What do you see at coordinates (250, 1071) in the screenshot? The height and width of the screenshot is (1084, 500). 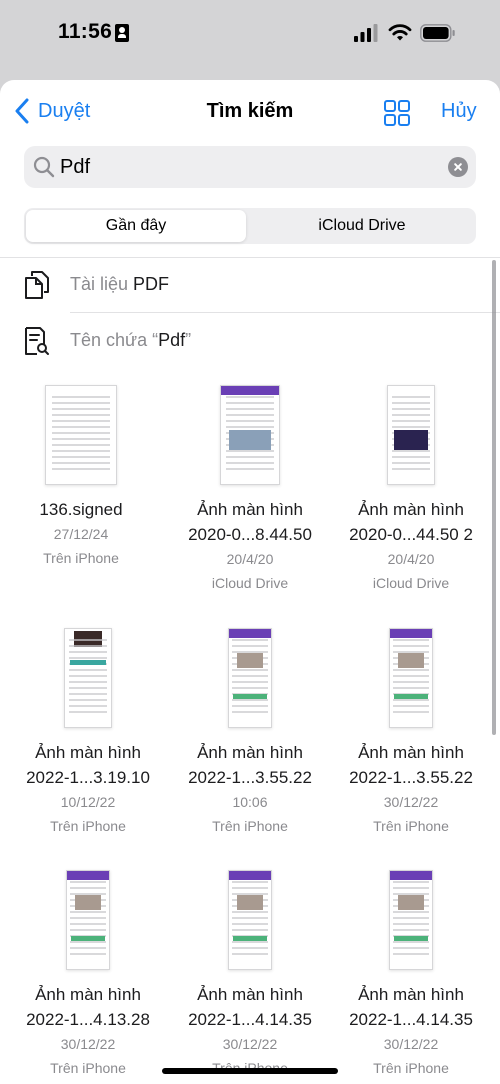 I see `home-indicator` at bounding box center [250, 1071].